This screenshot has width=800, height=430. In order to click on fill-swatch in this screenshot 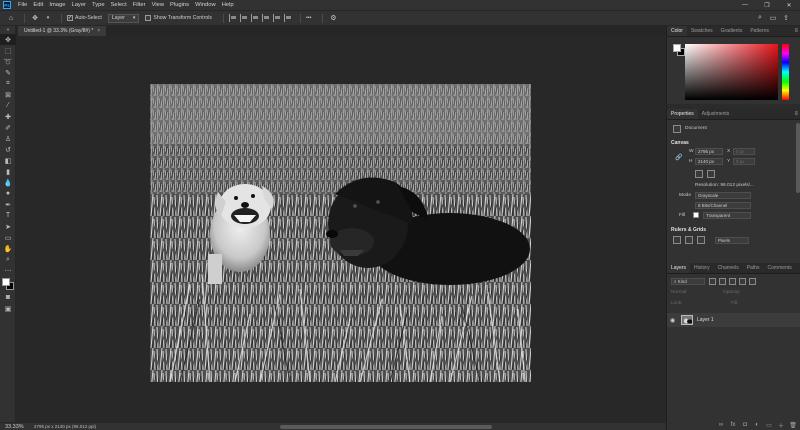, I will do `click(696, 215)`.